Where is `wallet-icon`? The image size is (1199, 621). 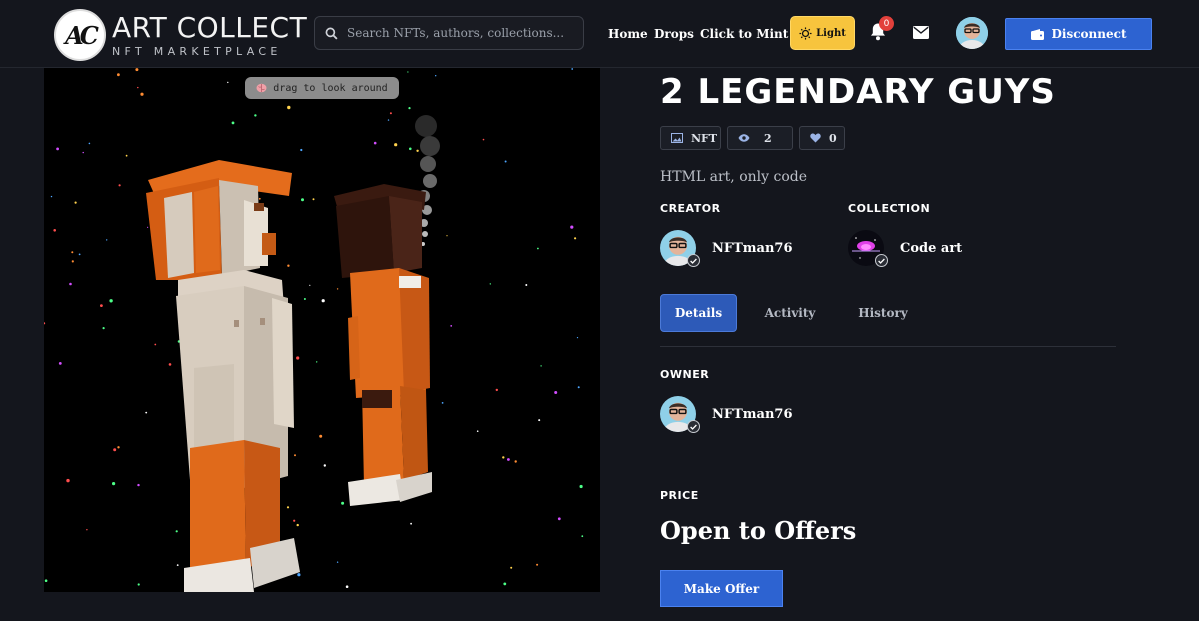 wallet-icon is located at coordinates (1037, 34).